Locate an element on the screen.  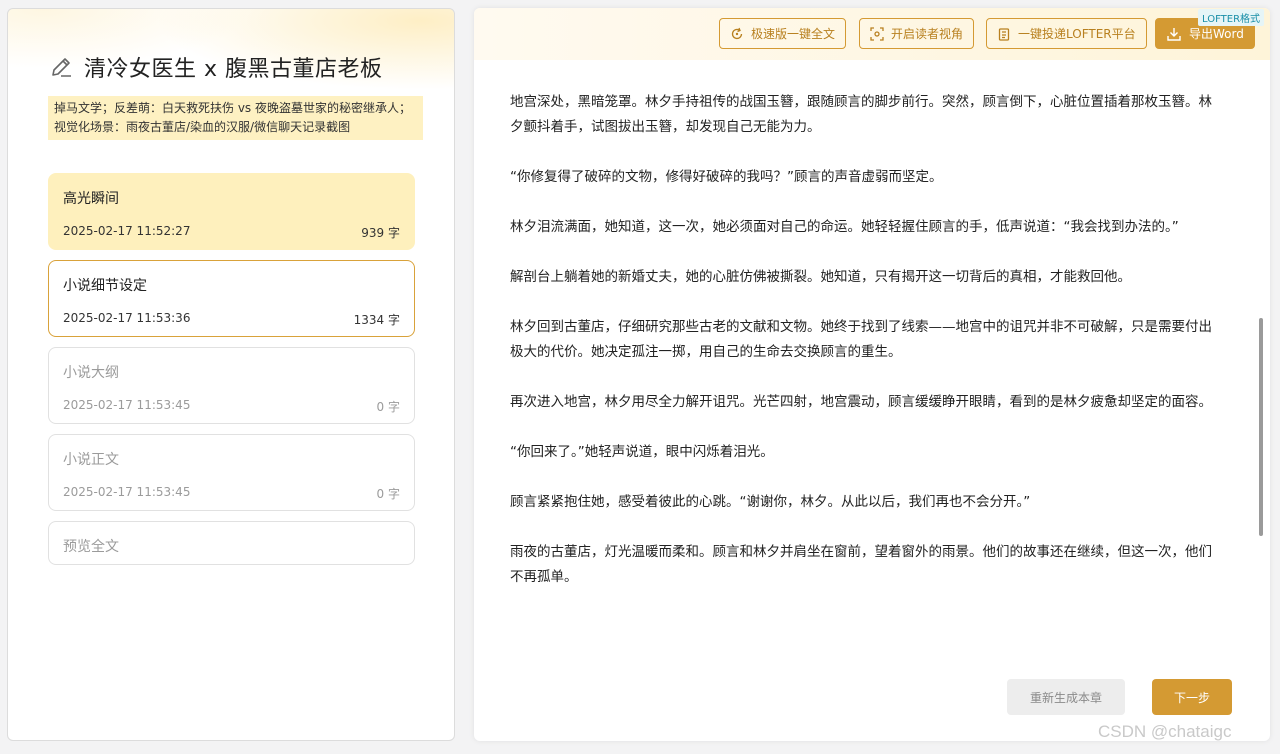
item-label: 小说大纲 is located at coordinates (91, 373).